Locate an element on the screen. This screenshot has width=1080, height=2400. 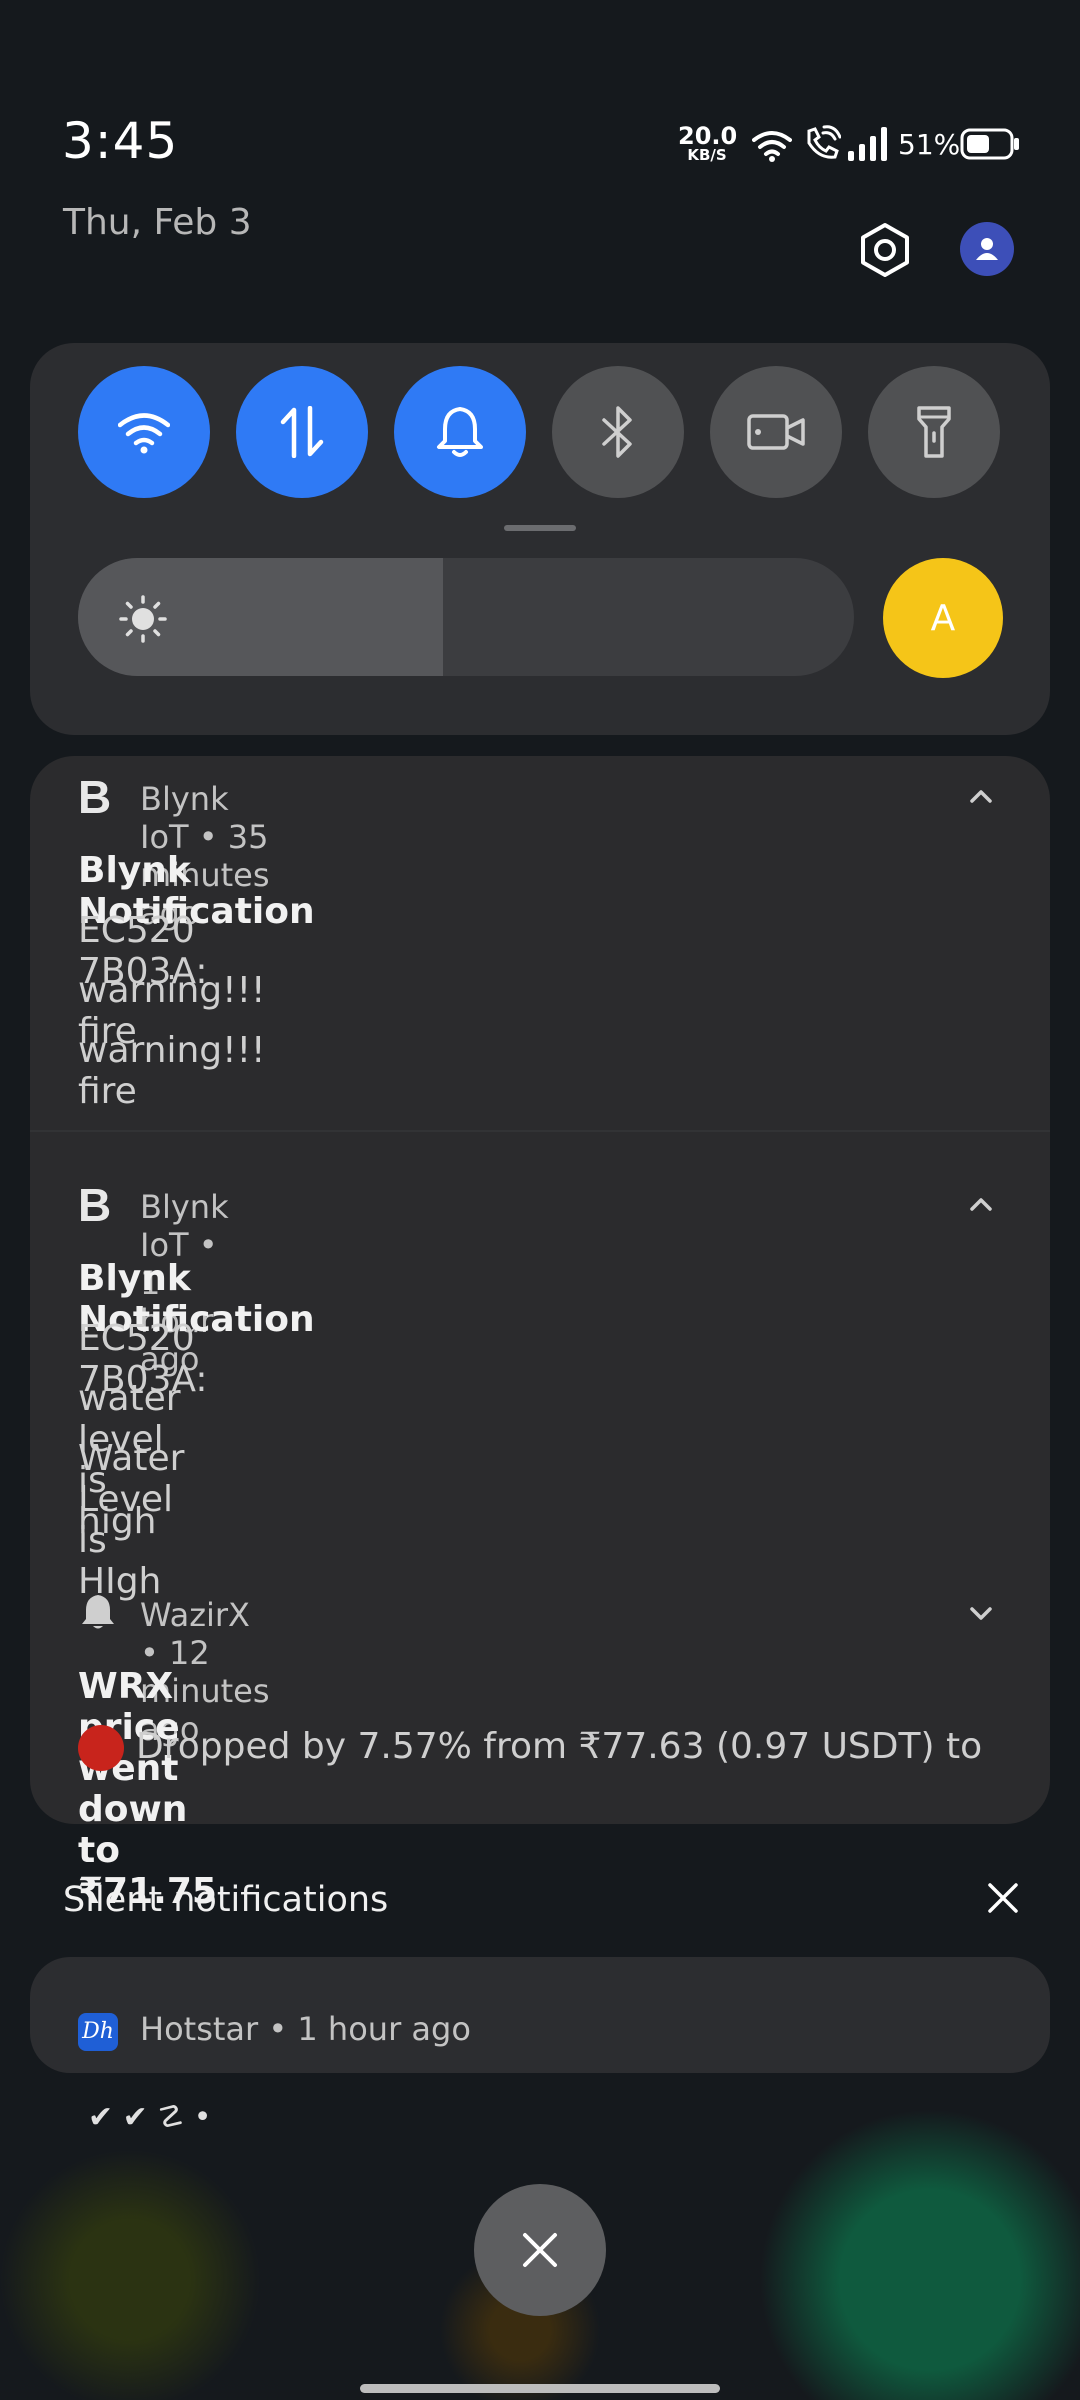
notification-app-line: Hotstar • 1 hour ago is located at coordinates (305, 2029).